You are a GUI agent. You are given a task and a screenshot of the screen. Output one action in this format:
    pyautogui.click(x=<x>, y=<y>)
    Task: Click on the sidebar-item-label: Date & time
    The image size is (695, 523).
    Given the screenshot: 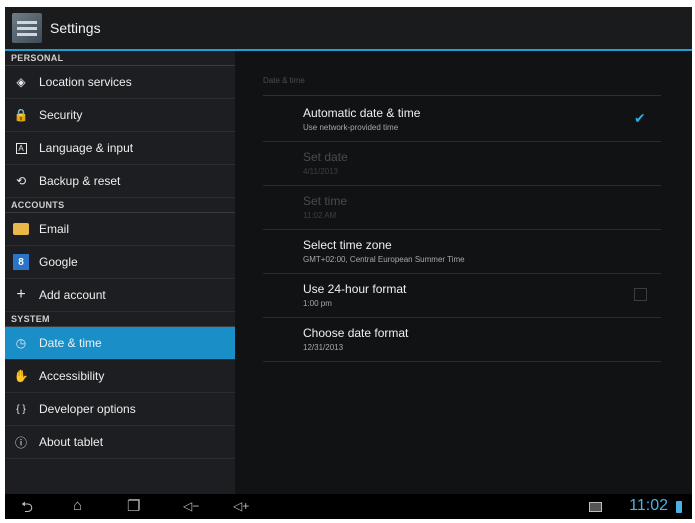 What is the action you would take?
    pyautogui.click(x=70, y=343)
    